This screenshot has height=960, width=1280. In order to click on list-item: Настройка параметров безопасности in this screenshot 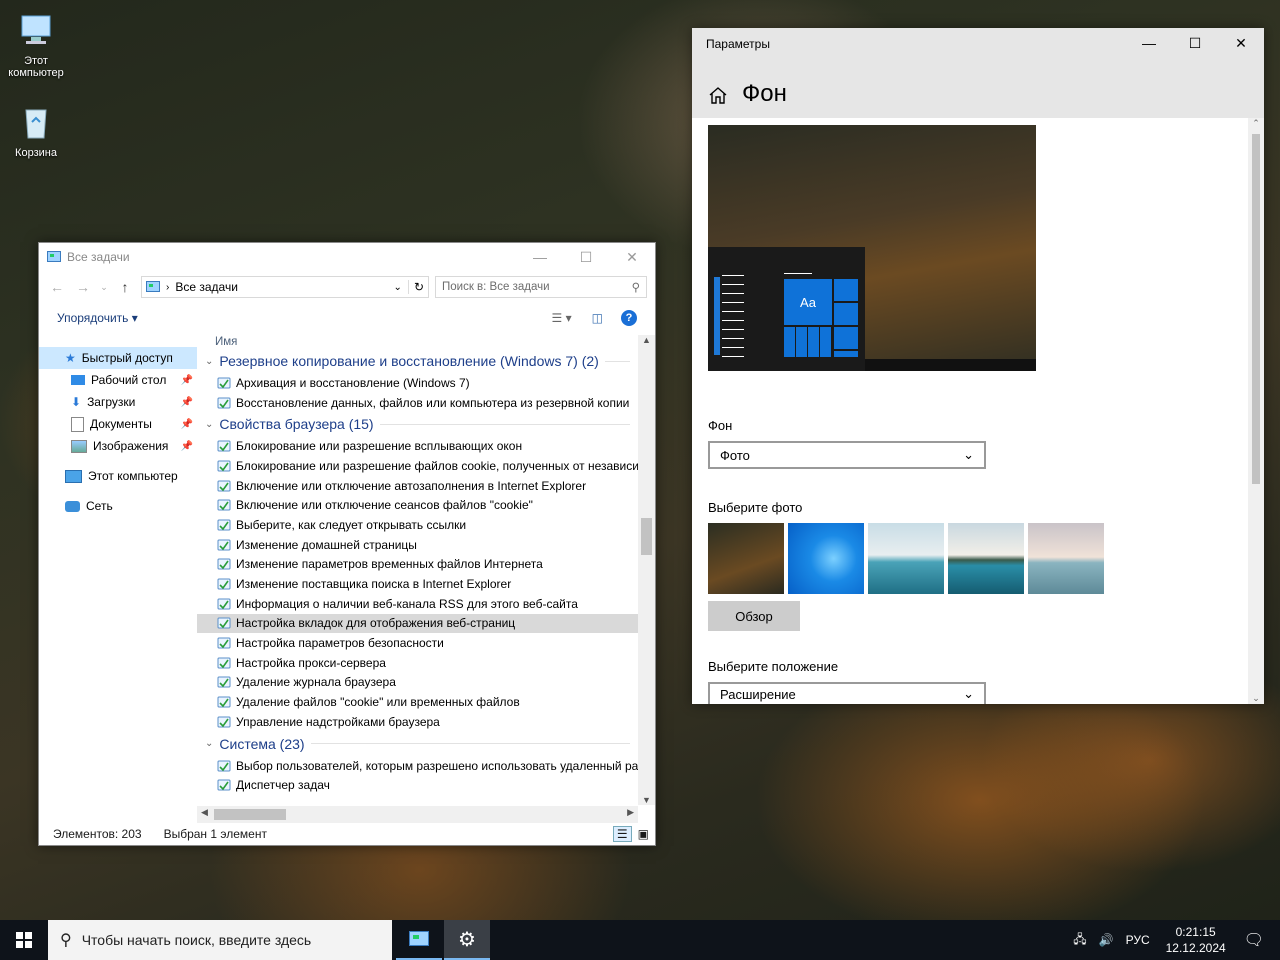, I will do `click(417, 643)`.